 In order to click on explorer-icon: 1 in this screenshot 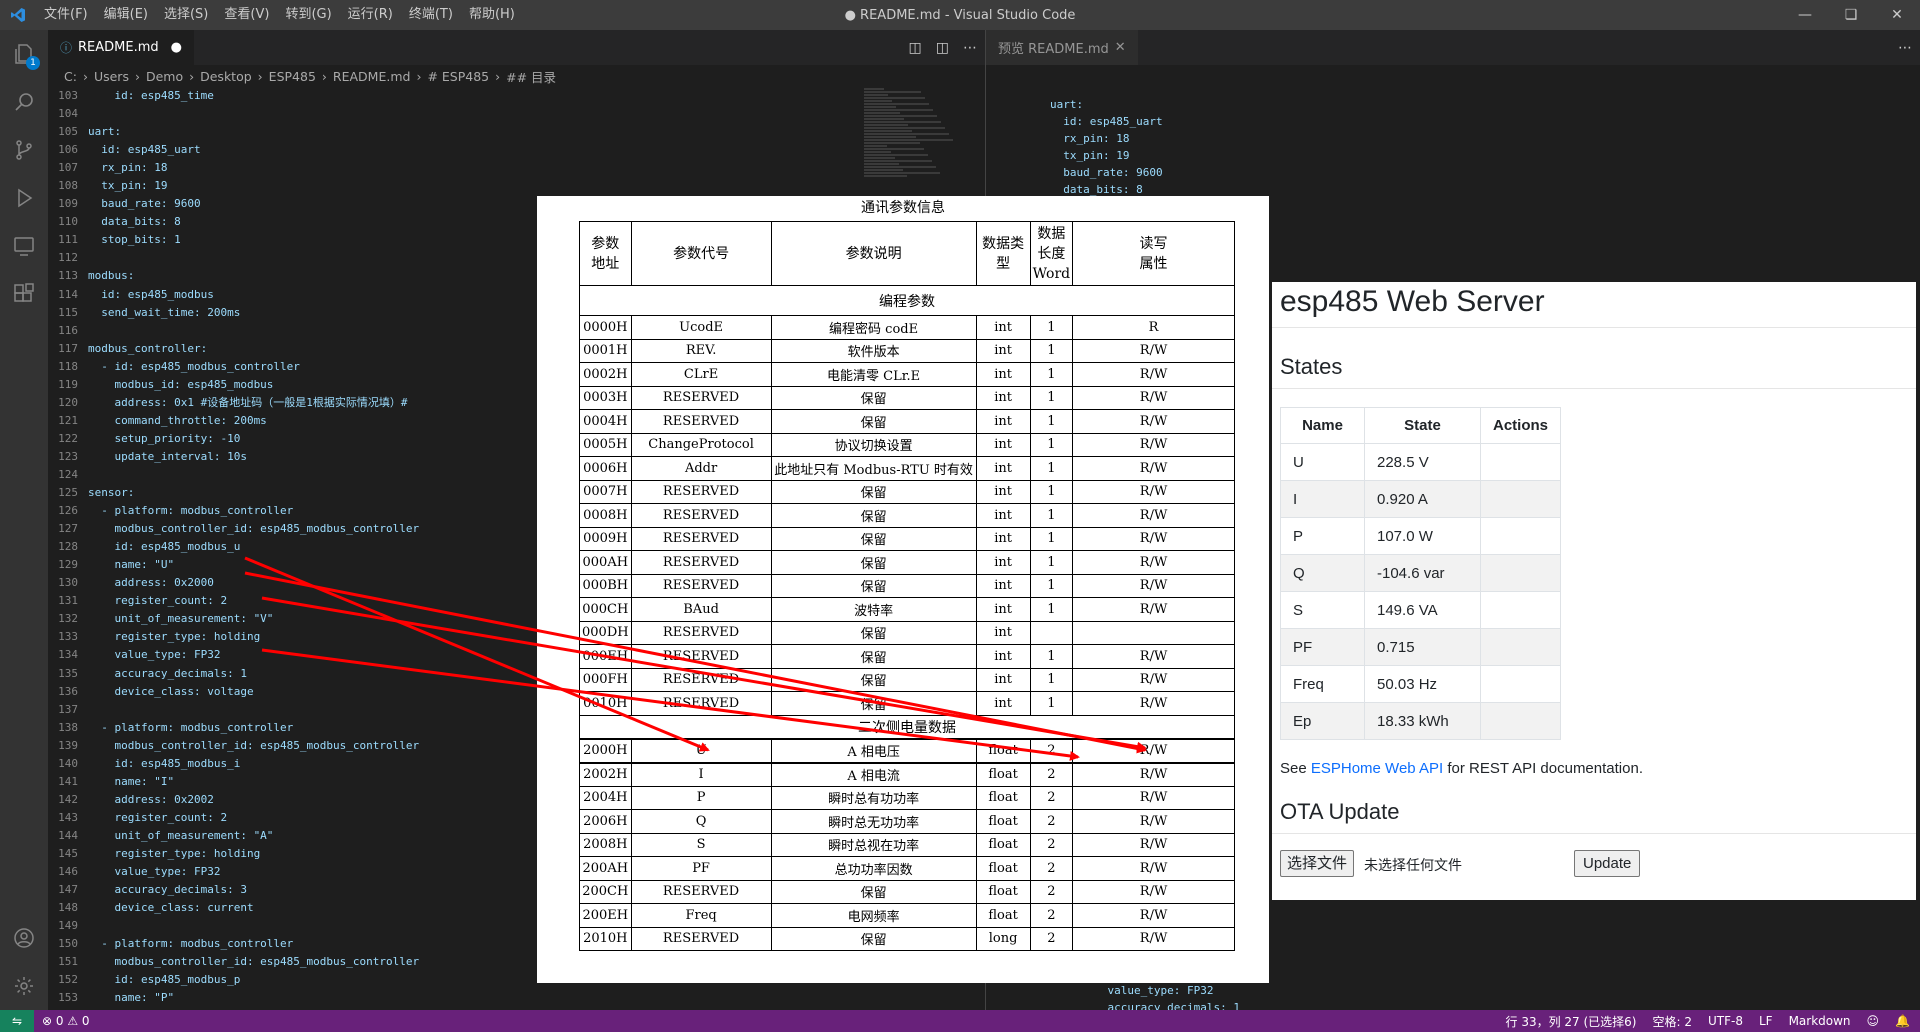, I will do `click(24, 54)`.